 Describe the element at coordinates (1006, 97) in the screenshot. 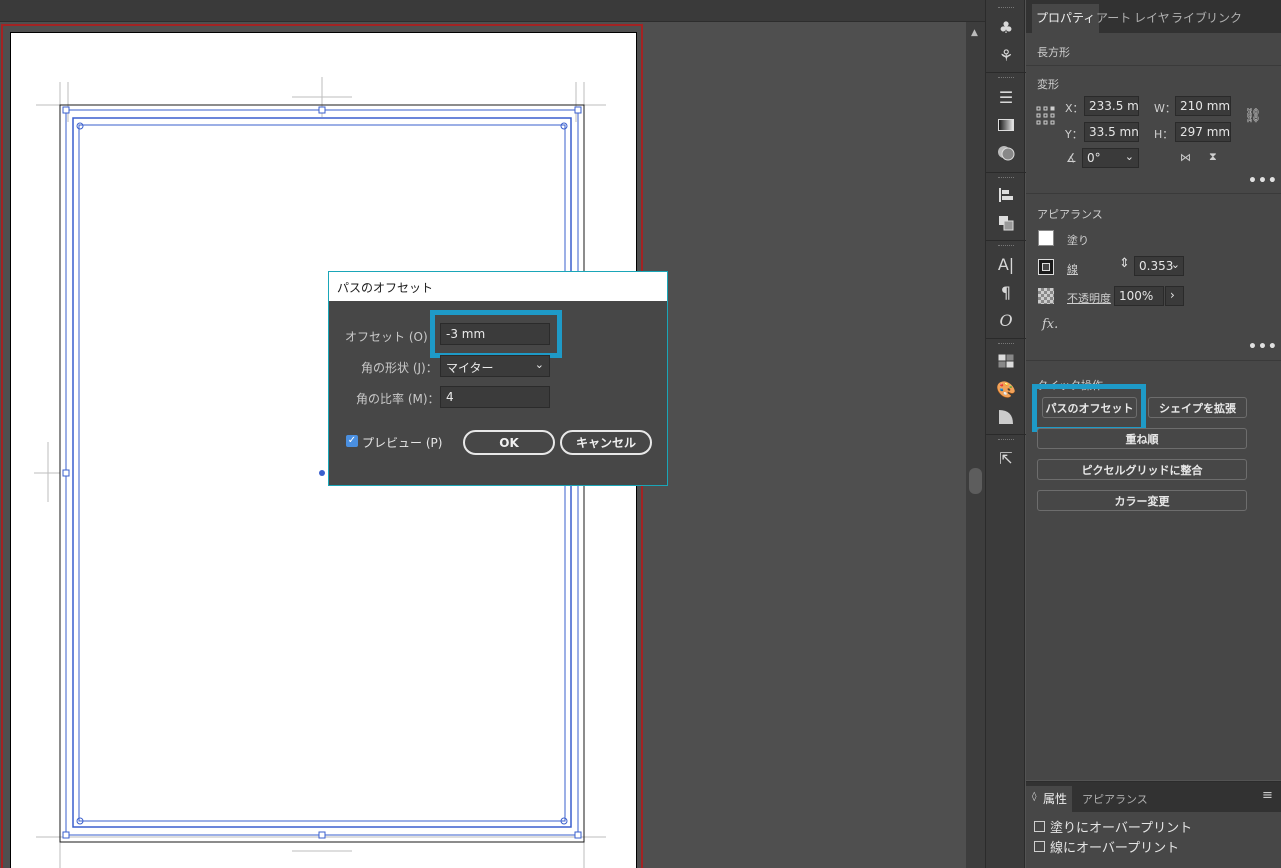

I see `stroke-icon: ☰` at that location.